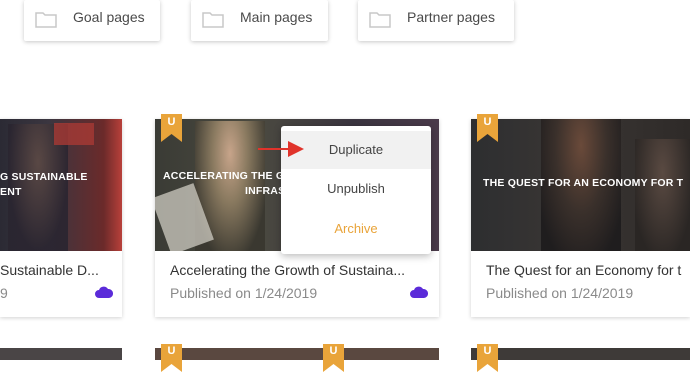  What do you see at coordinates (584, 270) in the screenshot?
I see `card-title: The Quest for an Economy for t` at bounding box center [584, 270].